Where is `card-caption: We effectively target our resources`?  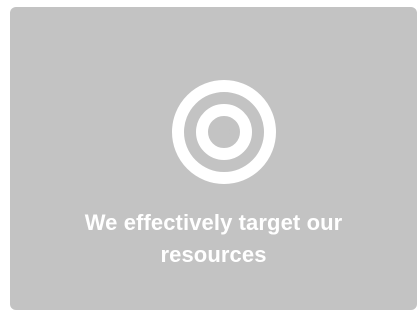 card-caption: We effectively target our resources is located at coordinates (213, 238).